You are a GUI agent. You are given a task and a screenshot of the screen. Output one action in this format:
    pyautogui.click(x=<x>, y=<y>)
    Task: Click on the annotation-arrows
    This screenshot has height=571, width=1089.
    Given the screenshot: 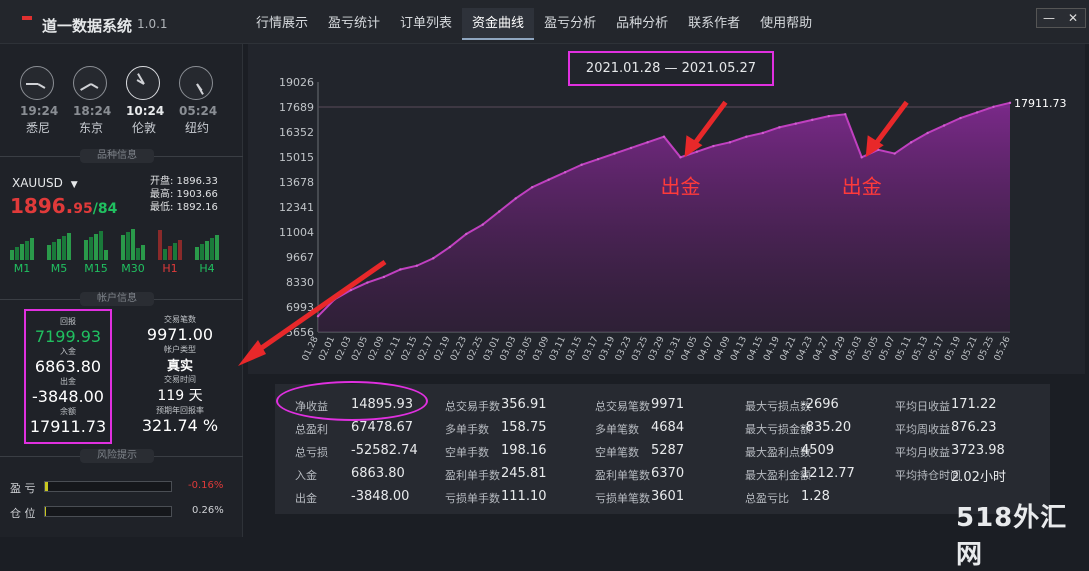 What is the action you would take?
    pyautogui.click(x=312, y=312)
    